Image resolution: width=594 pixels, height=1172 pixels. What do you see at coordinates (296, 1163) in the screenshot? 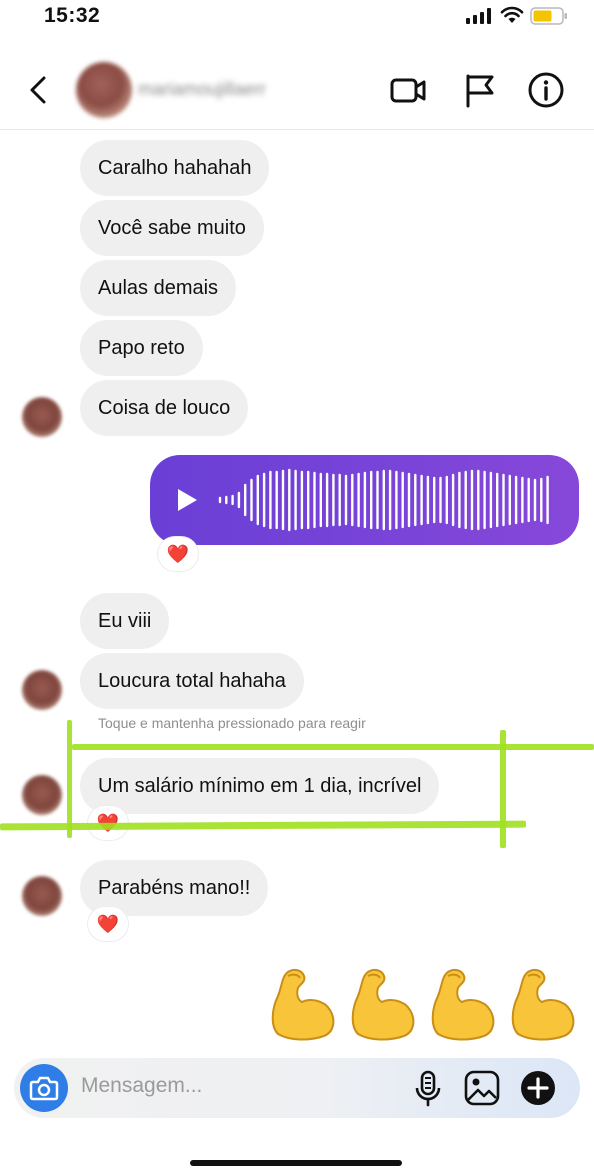
I see `home-indicator` at bounding box center [296, 1163].